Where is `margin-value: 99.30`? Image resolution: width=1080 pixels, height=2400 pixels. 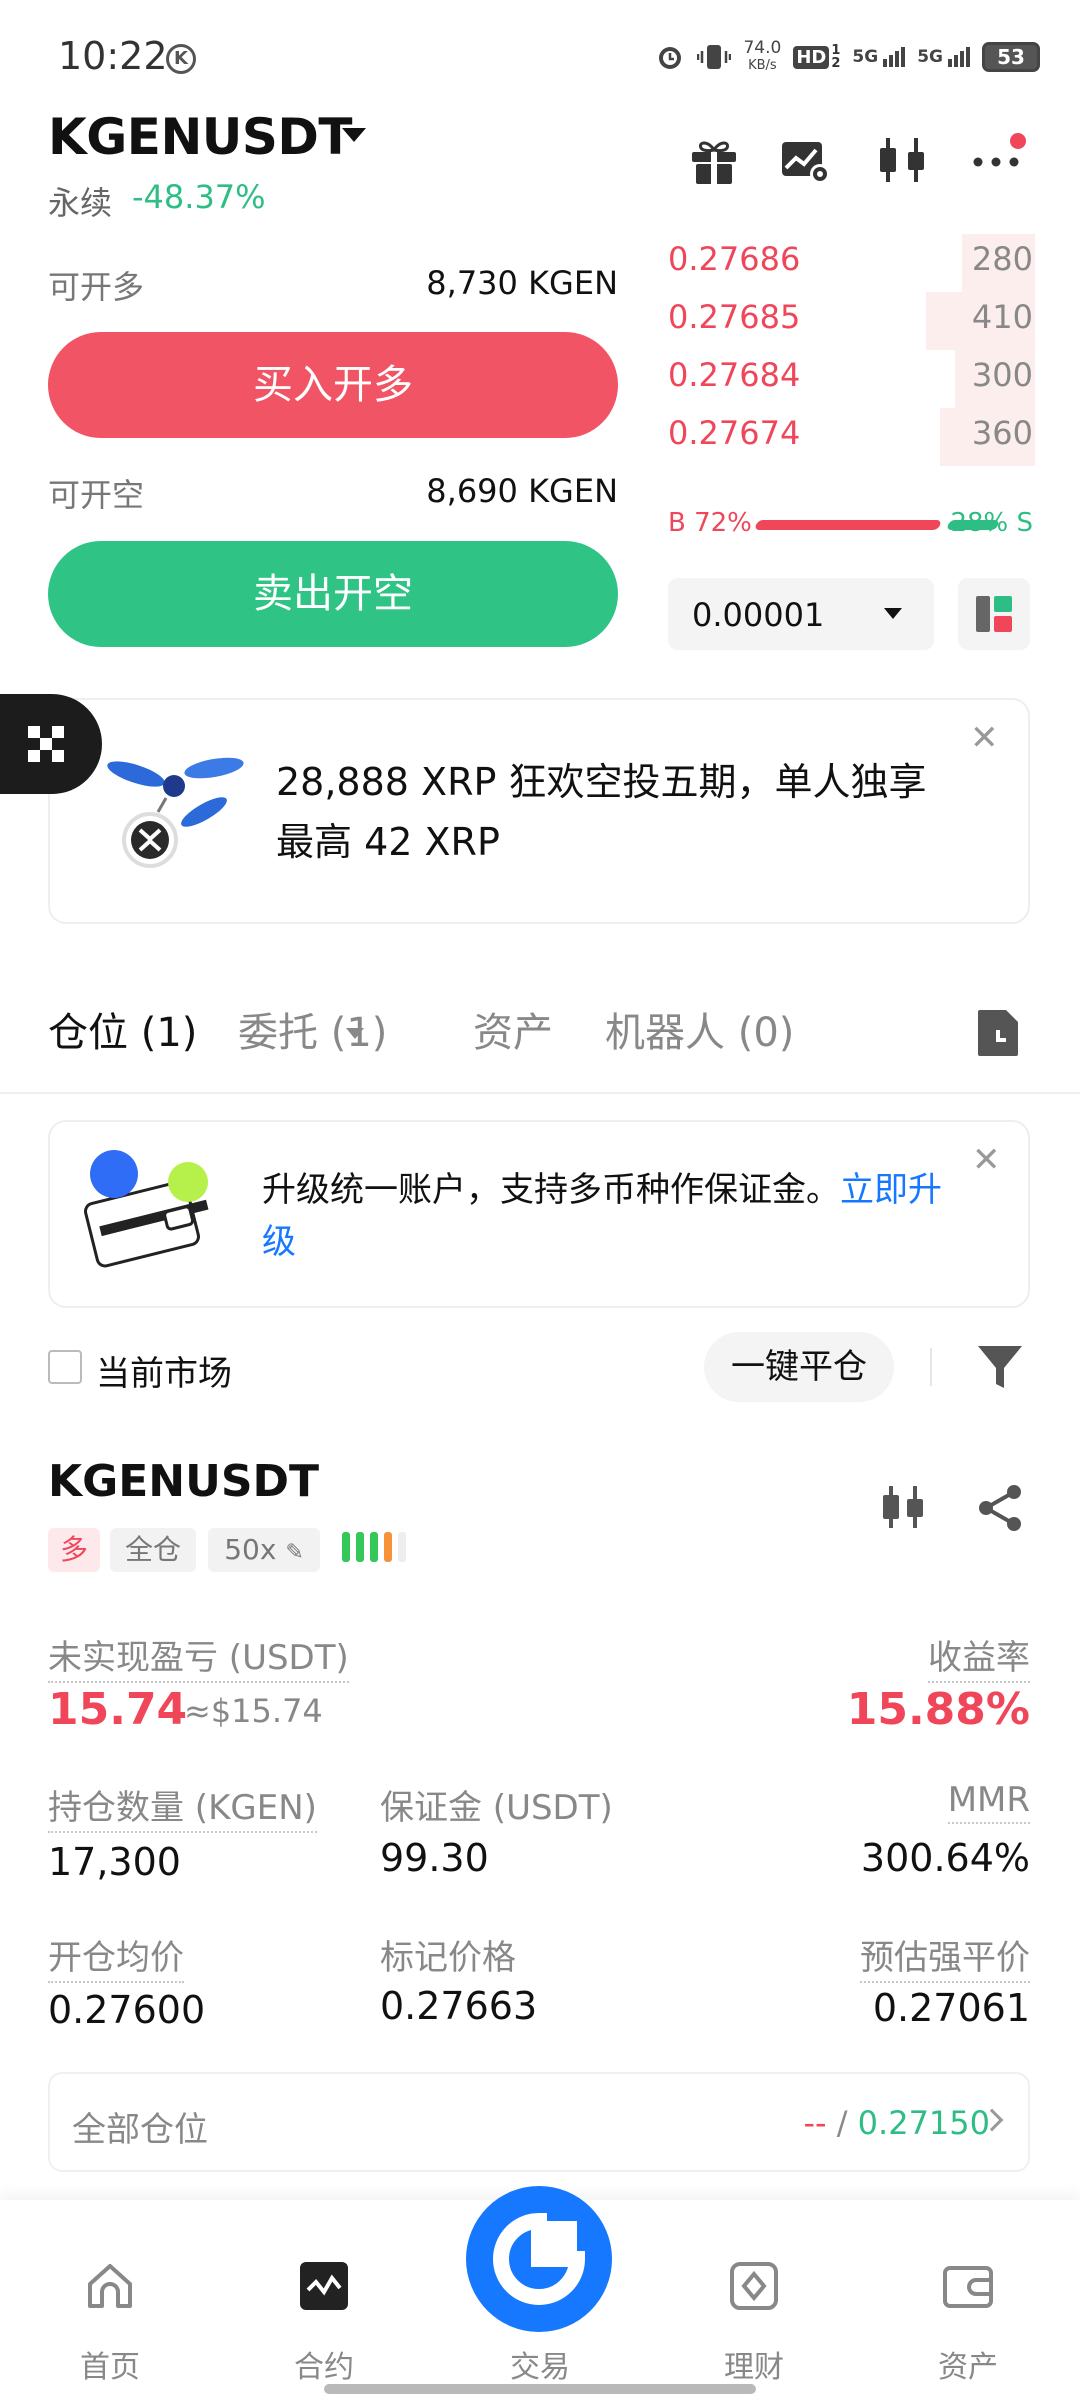
margin-value: 99.30 is located at coordinates (434, 1858).